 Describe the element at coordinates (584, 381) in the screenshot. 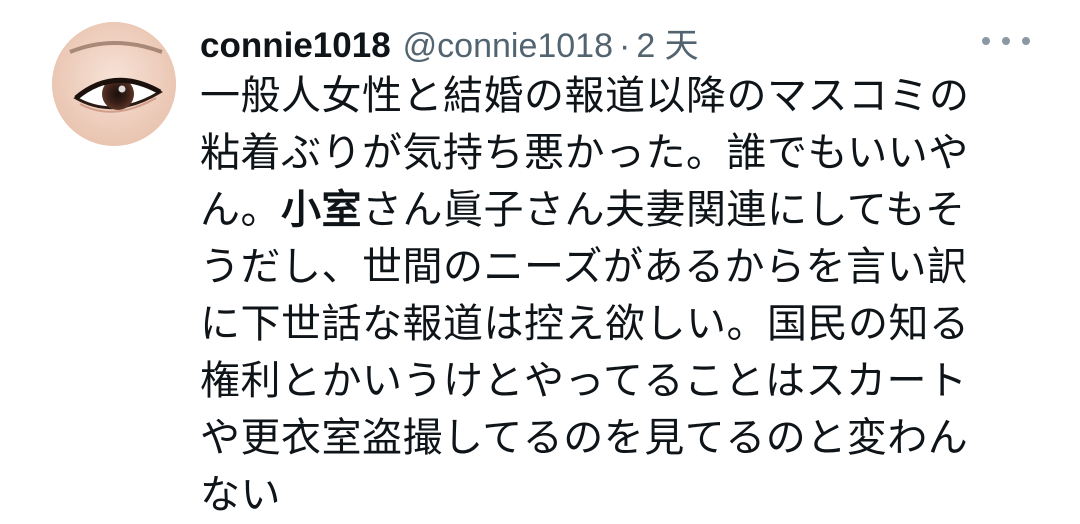

I see `tweet-text-line: 権利とかいうけとやってることはスカート` at that location.